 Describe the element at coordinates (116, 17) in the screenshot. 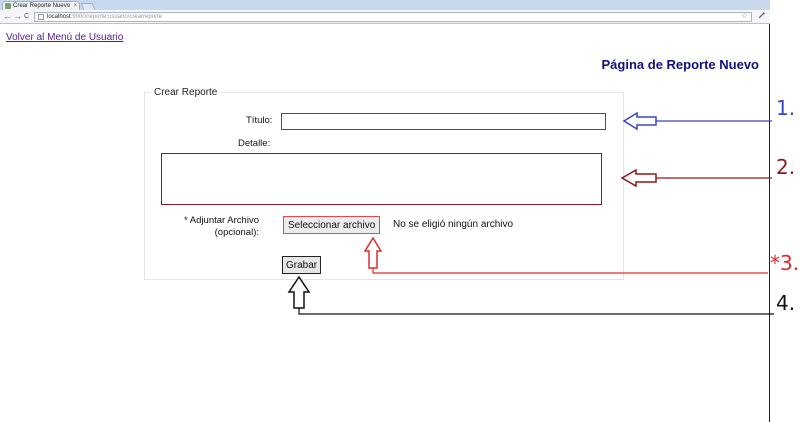

I see `url-path: :9000/reporte.usuario/crearreporte` at that location.